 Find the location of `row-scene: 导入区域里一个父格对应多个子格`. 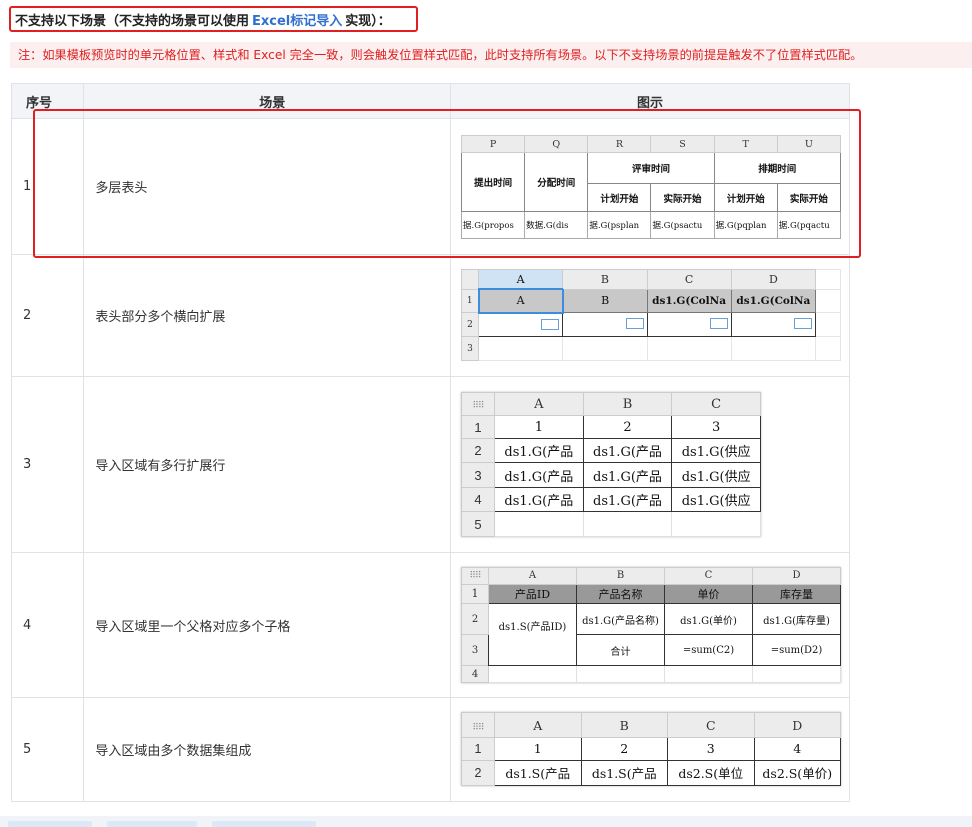

row-scene: 导入区域里一个父格对应多个子格 is located at coordinates (267, 625).